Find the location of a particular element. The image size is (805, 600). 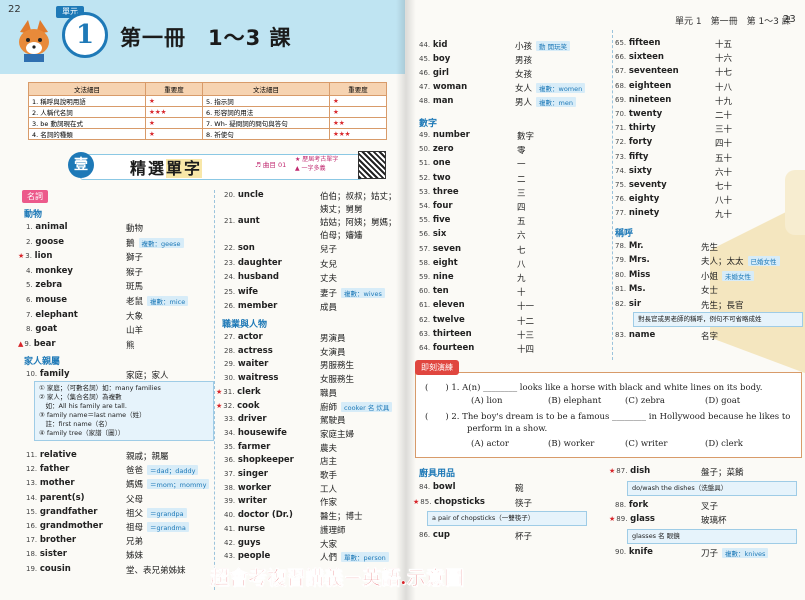

table-row: 1. 稱呼與說明用語 ★ 5. 指示詞 ★ is located at coordinates (207, 101).